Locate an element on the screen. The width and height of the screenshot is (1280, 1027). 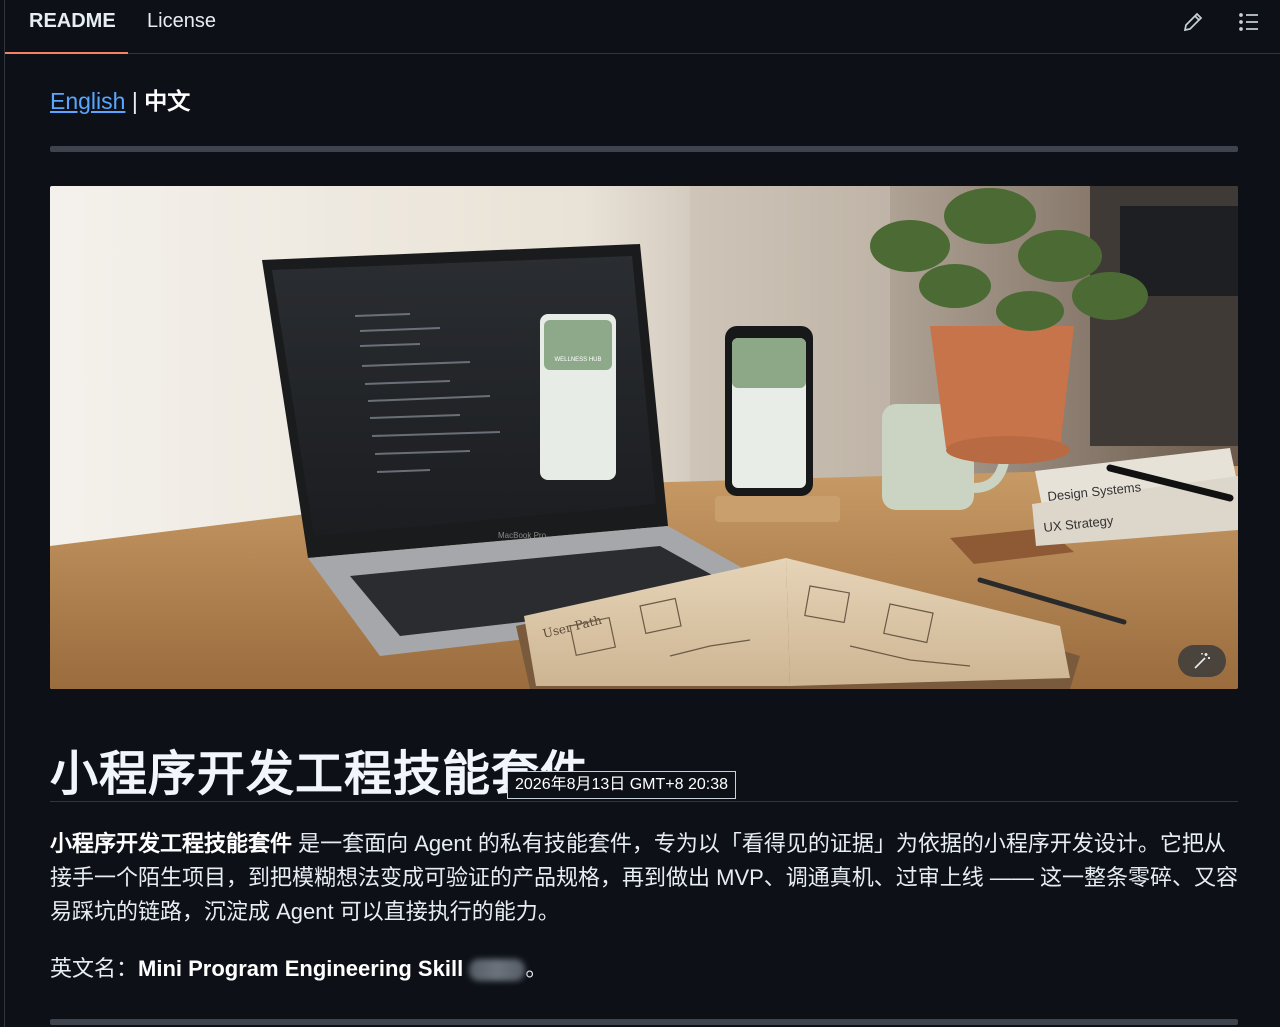
tab-license: License is located at coordinates (181, 27).